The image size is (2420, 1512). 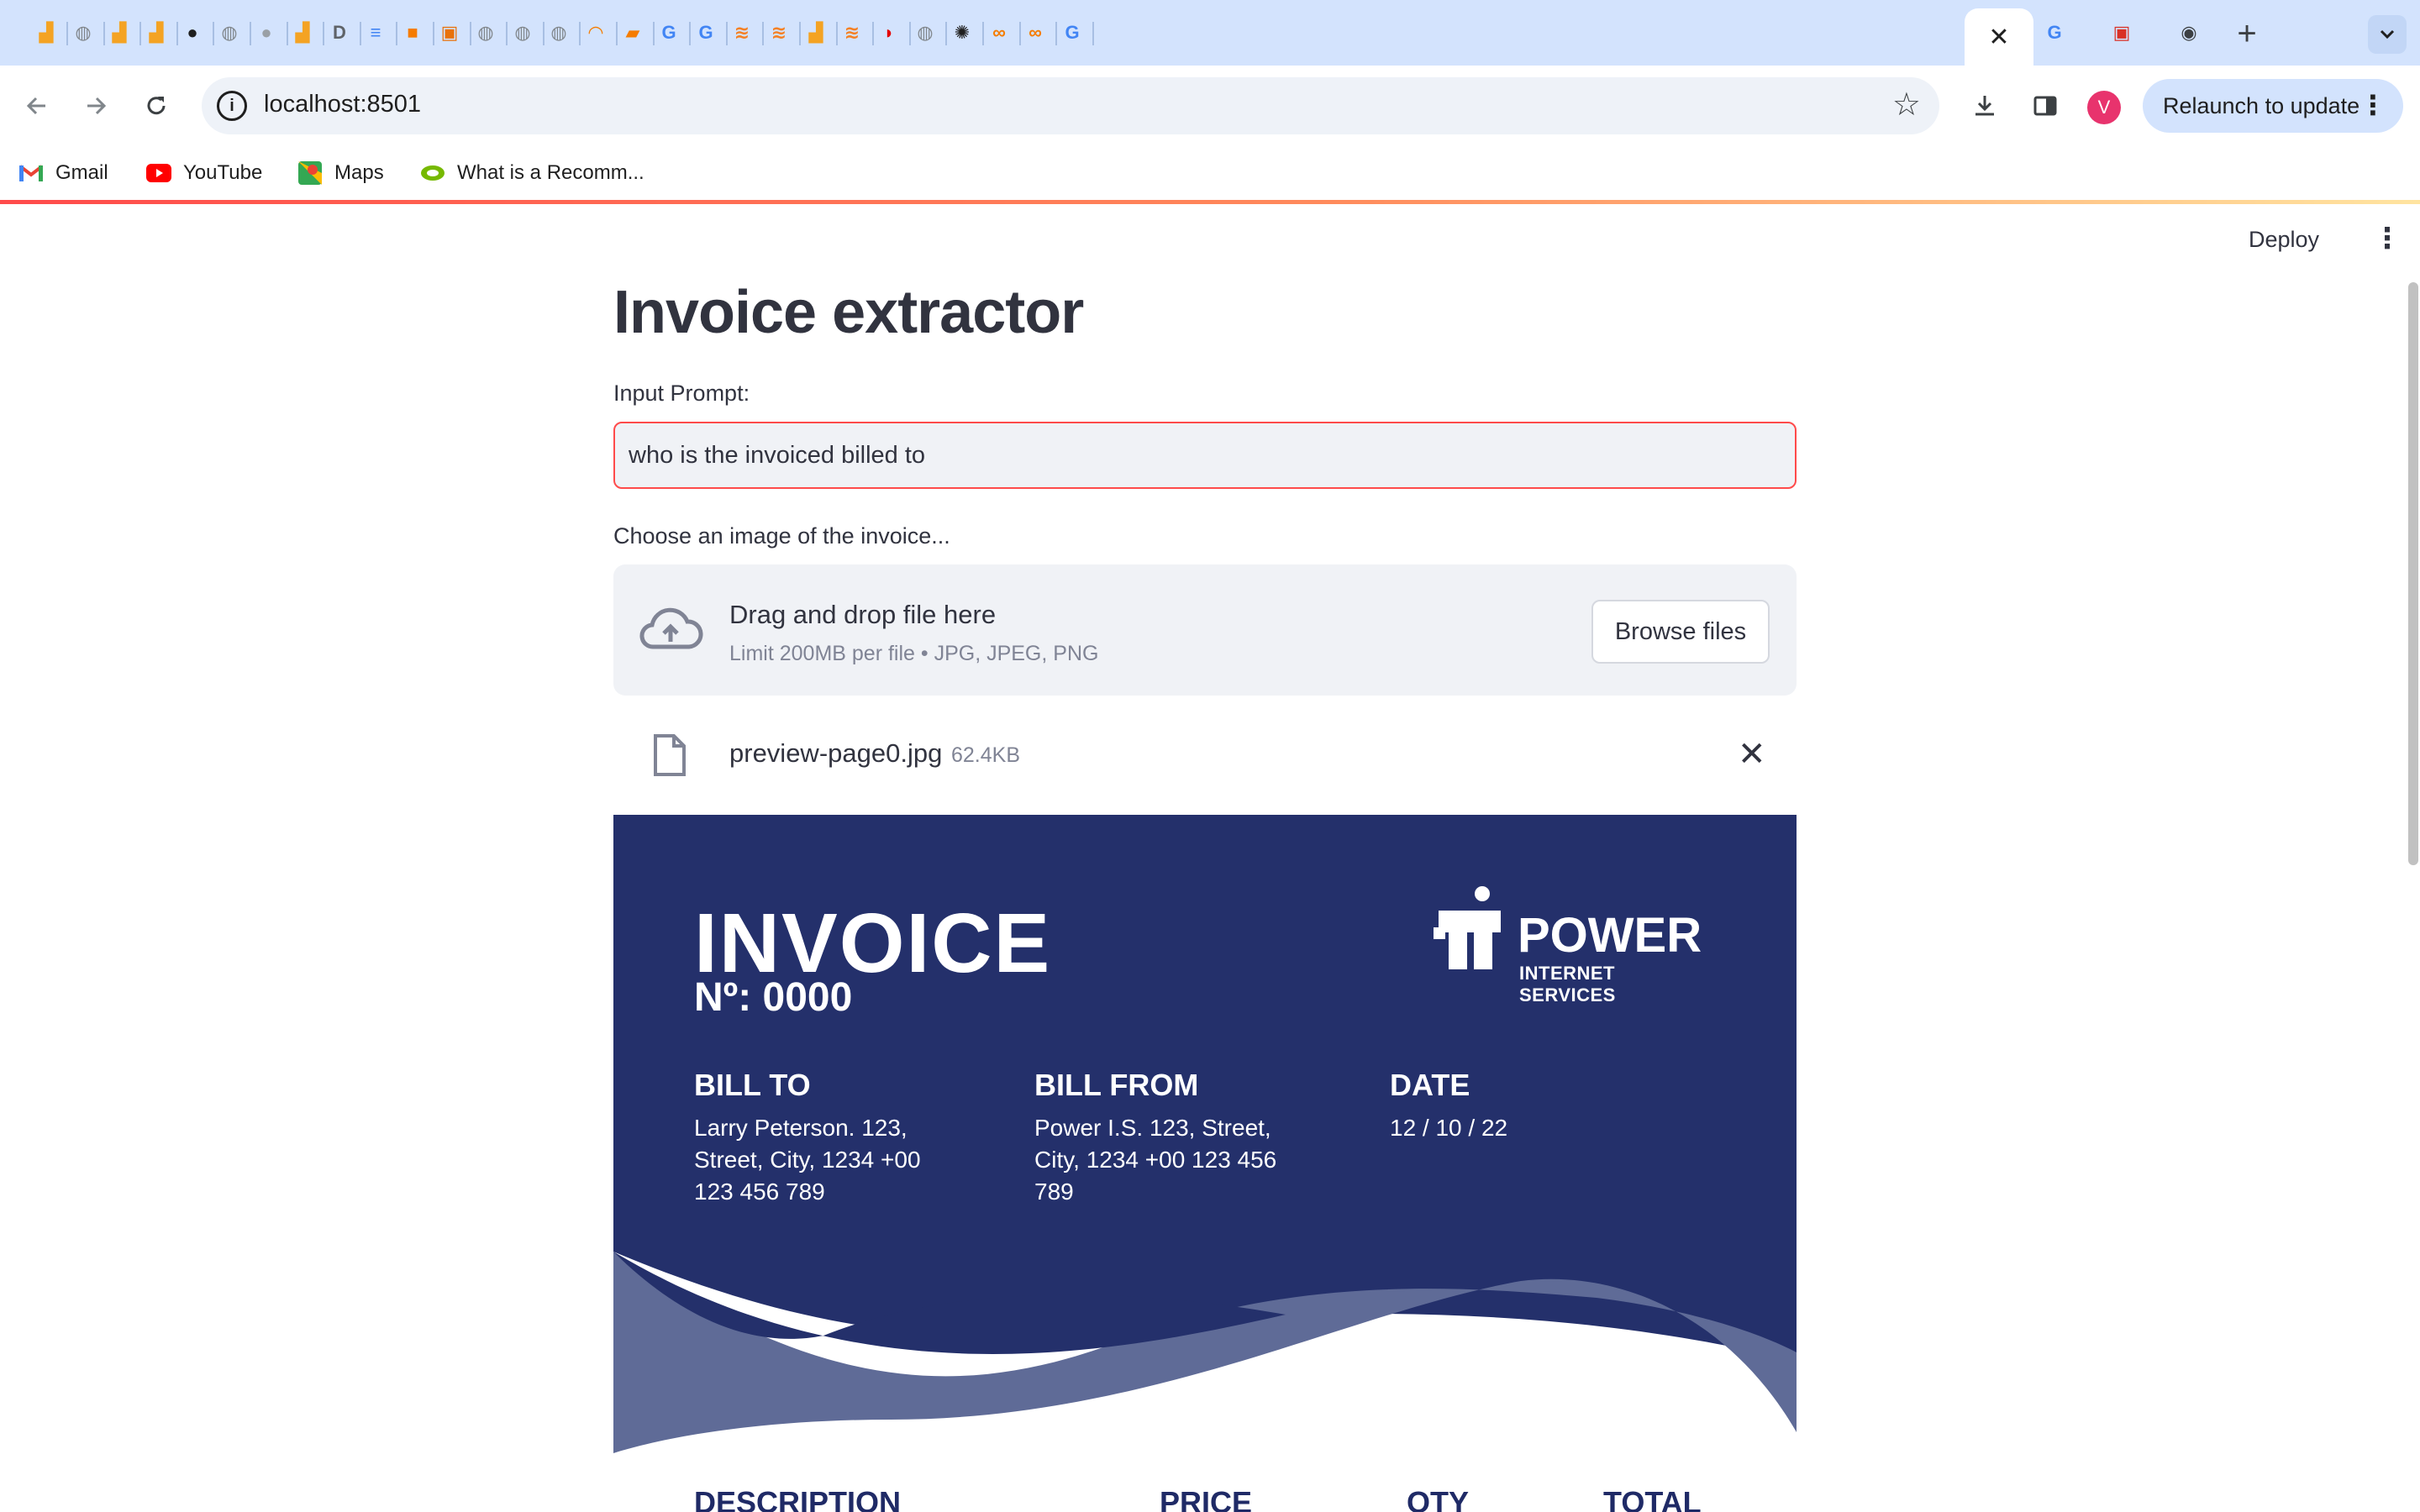 What do you see at coordinates (1449, 1128) in the screenshot?
I see `date-text: 12 / 10 / 22` at bounding box center [1449, 1128].